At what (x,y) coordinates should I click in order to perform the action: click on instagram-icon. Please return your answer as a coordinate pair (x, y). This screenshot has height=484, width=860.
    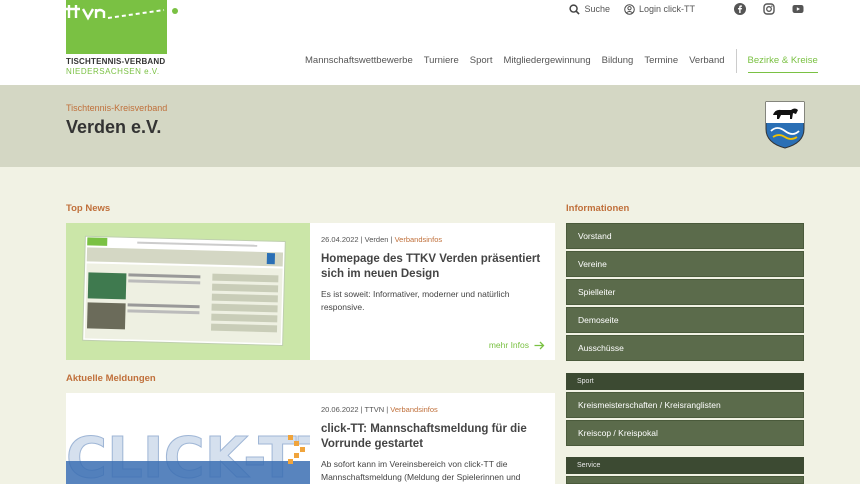
    Looking at the image, I should click on (769, 9).